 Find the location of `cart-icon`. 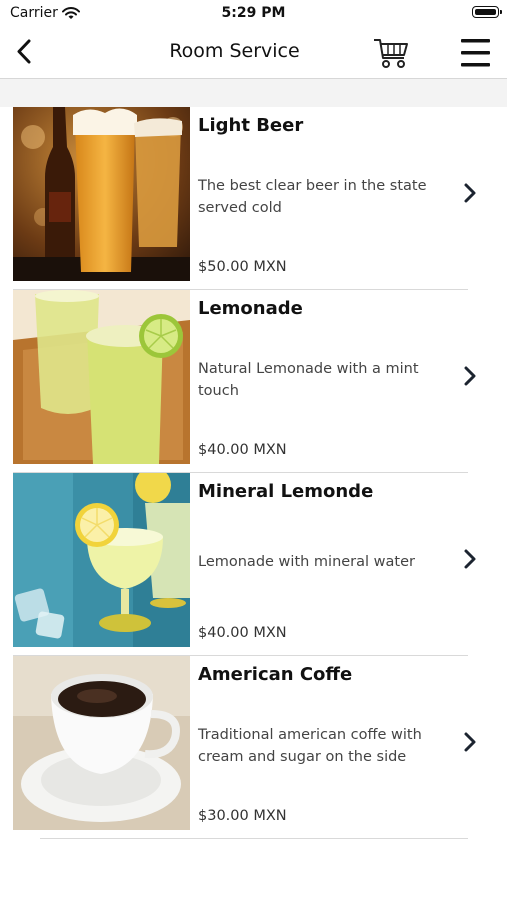

cart-icon is located at coordinates (391, 53).